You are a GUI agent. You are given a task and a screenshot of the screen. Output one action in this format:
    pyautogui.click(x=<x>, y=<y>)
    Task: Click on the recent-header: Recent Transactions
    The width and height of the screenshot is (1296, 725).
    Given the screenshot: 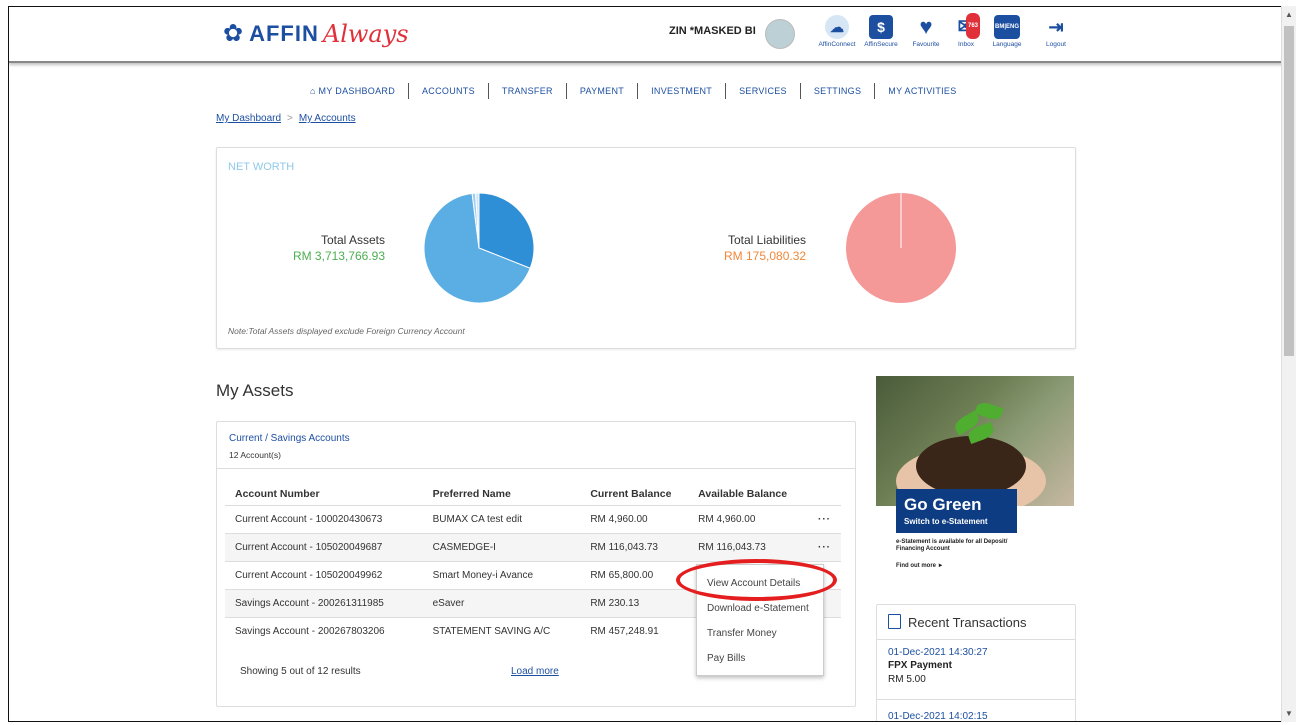 What is the action you would take?
    pyautogui.click(x=976, y=622)
    